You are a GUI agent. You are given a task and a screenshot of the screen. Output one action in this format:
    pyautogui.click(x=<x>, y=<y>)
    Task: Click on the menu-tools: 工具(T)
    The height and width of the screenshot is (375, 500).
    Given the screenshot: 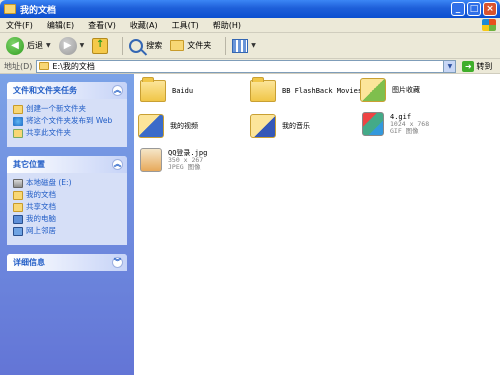 What is the action you would take?
    pyautogui.click(x=185, y=25)
    